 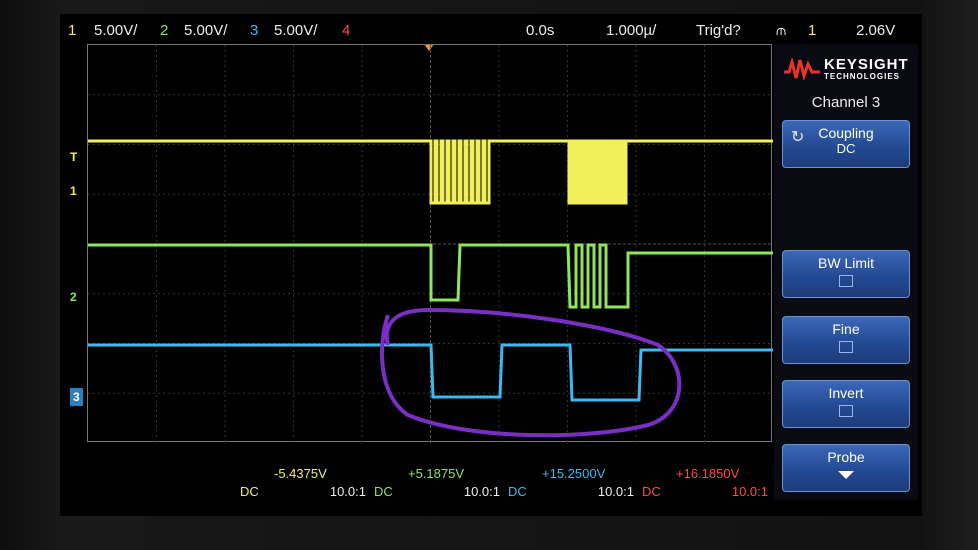 I want to click on ch2-trace, so click(x=430, y=276).